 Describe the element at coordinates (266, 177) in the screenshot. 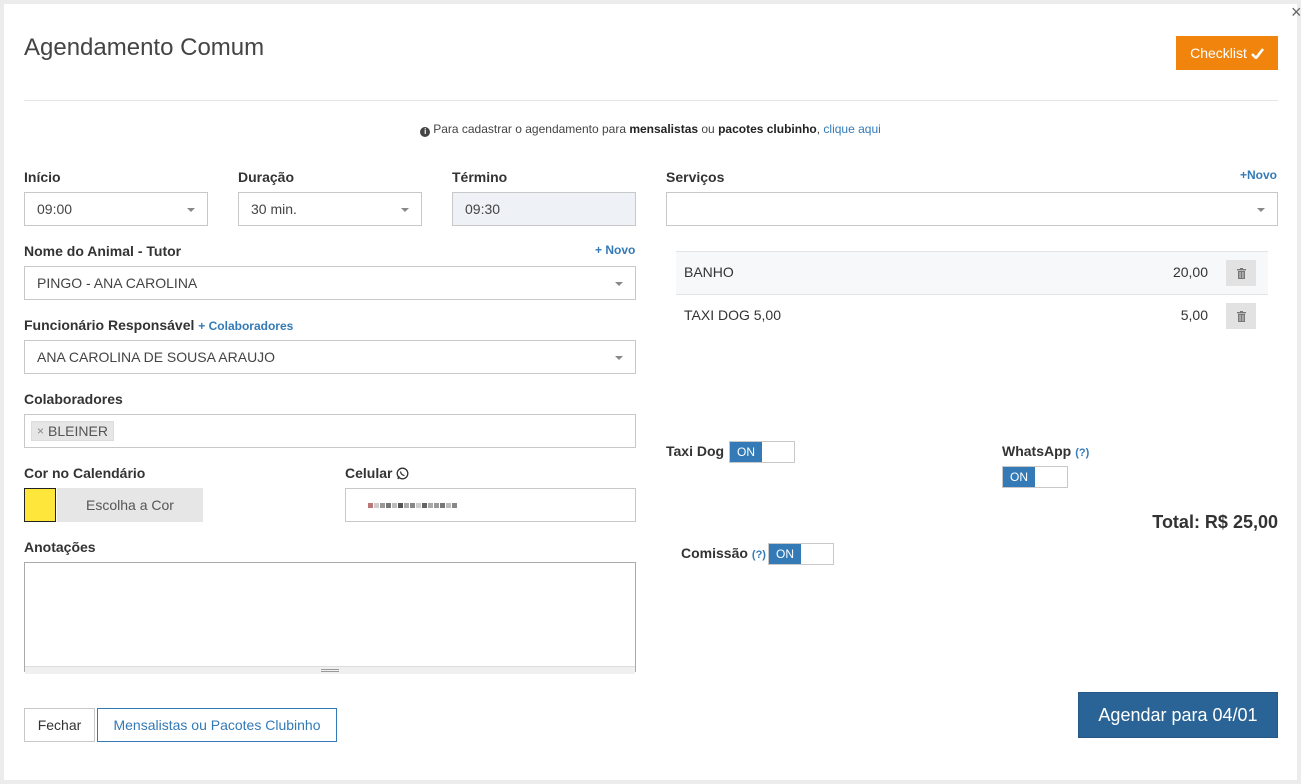

I see `duracao-label: Duração` at that location.